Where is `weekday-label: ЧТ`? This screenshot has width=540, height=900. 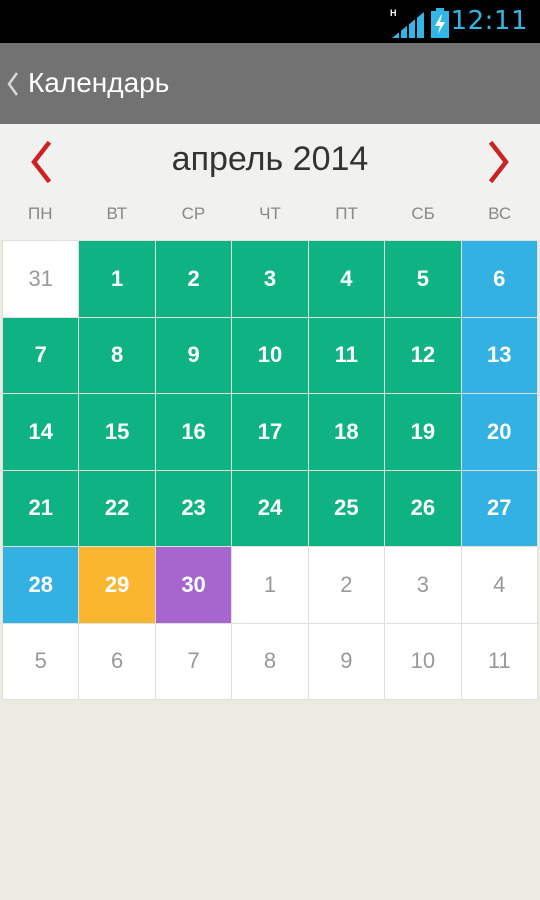
weekday-label: ЧТ is located at coordinates (270, 213).